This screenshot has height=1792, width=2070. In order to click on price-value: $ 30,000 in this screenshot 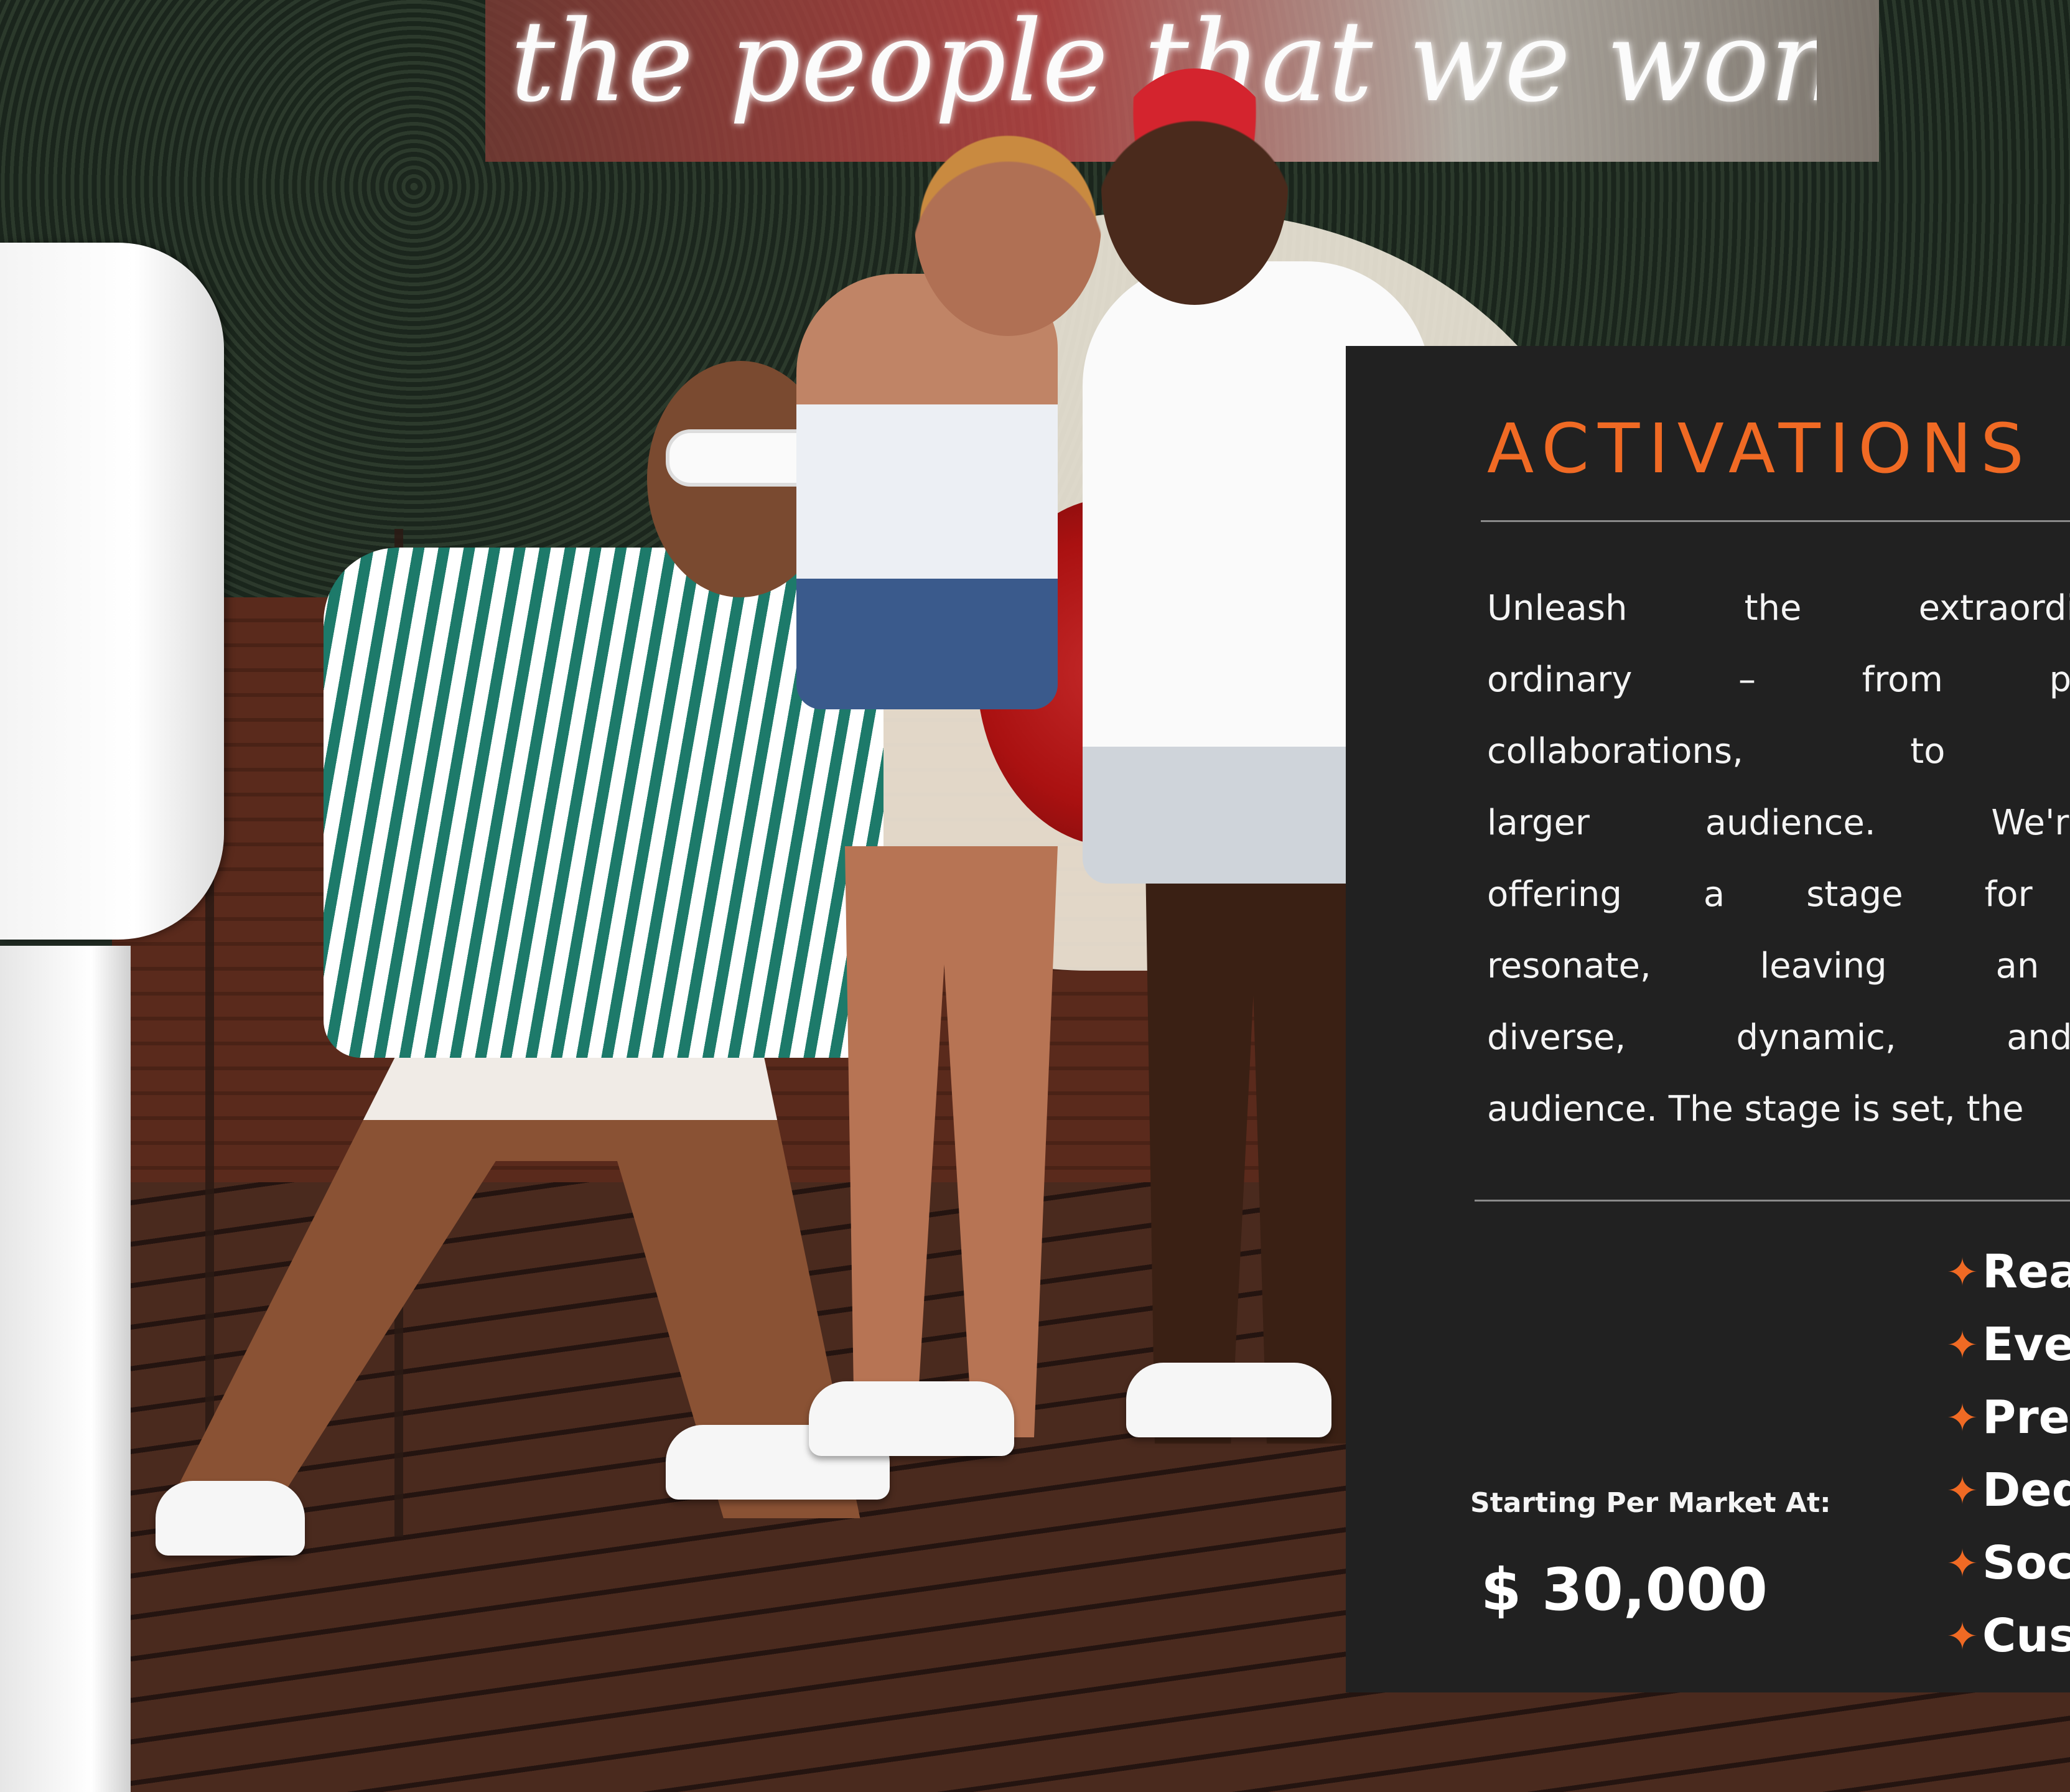, I will do `click(1624, 1590)`.